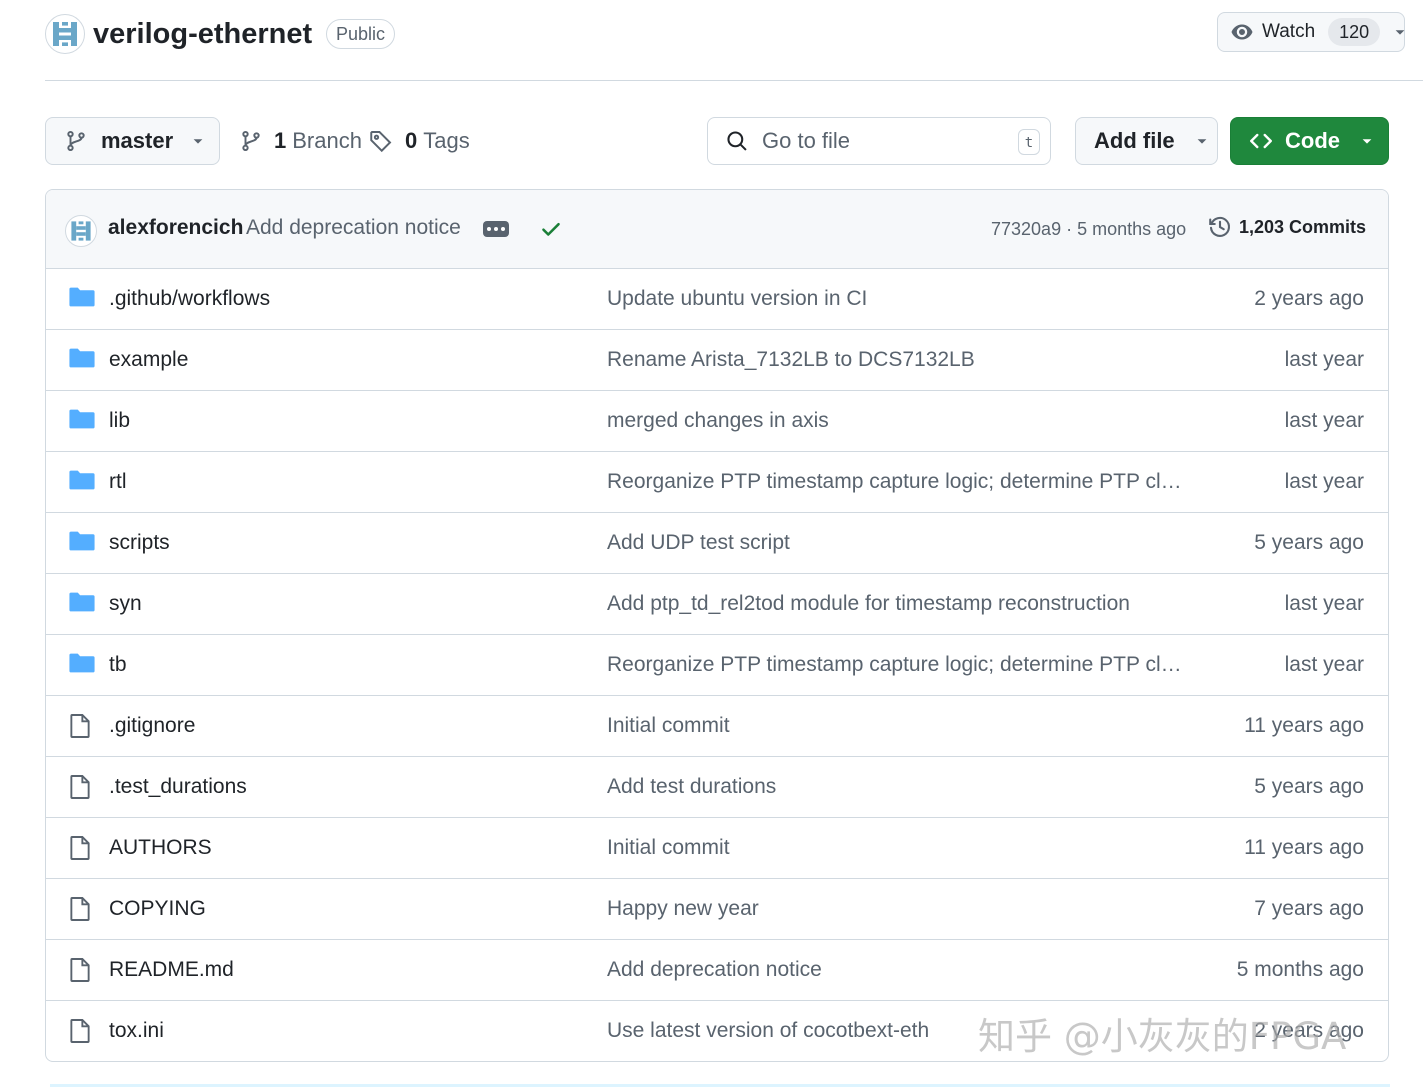  Describe the element at coordinates (1300, 969) in the screenshot. I see `file-commit-time: 5 months ago` at that location.